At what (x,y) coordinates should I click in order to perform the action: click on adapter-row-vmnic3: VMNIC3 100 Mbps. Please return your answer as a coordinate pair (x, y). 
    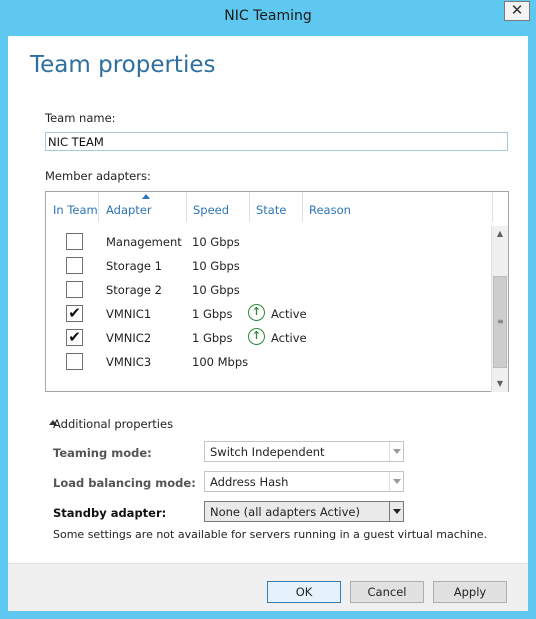
    Looking at the image, I should click on (269, 362).